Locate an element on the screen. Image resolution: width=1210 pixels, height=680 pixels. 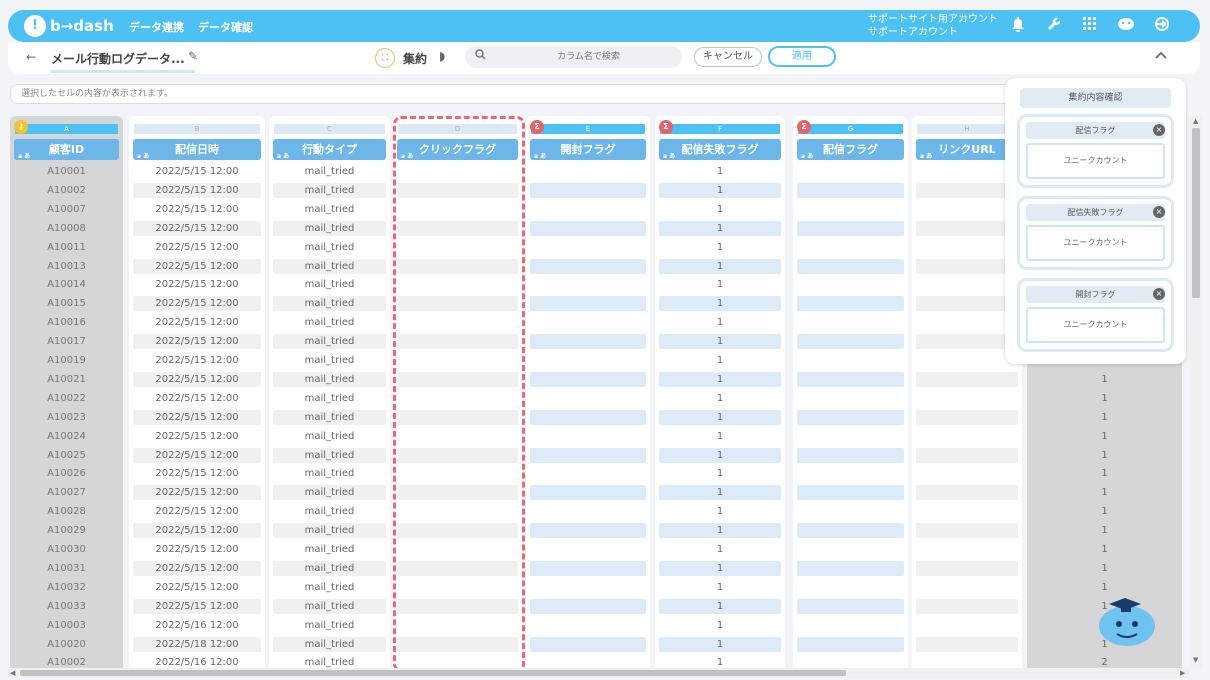
column-header: a あ配信日時 is located at coordinates (197, 149).